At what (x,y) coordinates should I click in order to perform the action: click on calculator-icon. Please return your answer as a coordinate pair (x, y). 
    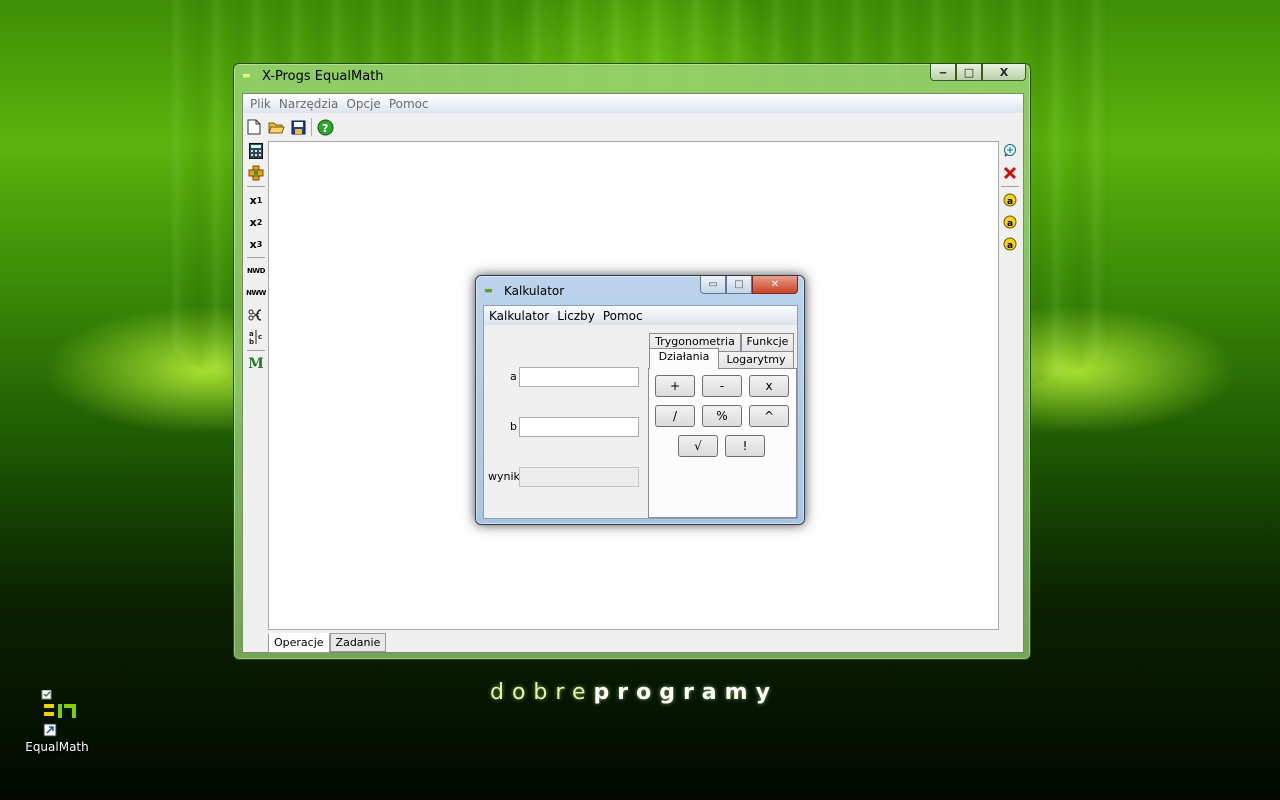
    Looking at the image, I should click on (256, 151).